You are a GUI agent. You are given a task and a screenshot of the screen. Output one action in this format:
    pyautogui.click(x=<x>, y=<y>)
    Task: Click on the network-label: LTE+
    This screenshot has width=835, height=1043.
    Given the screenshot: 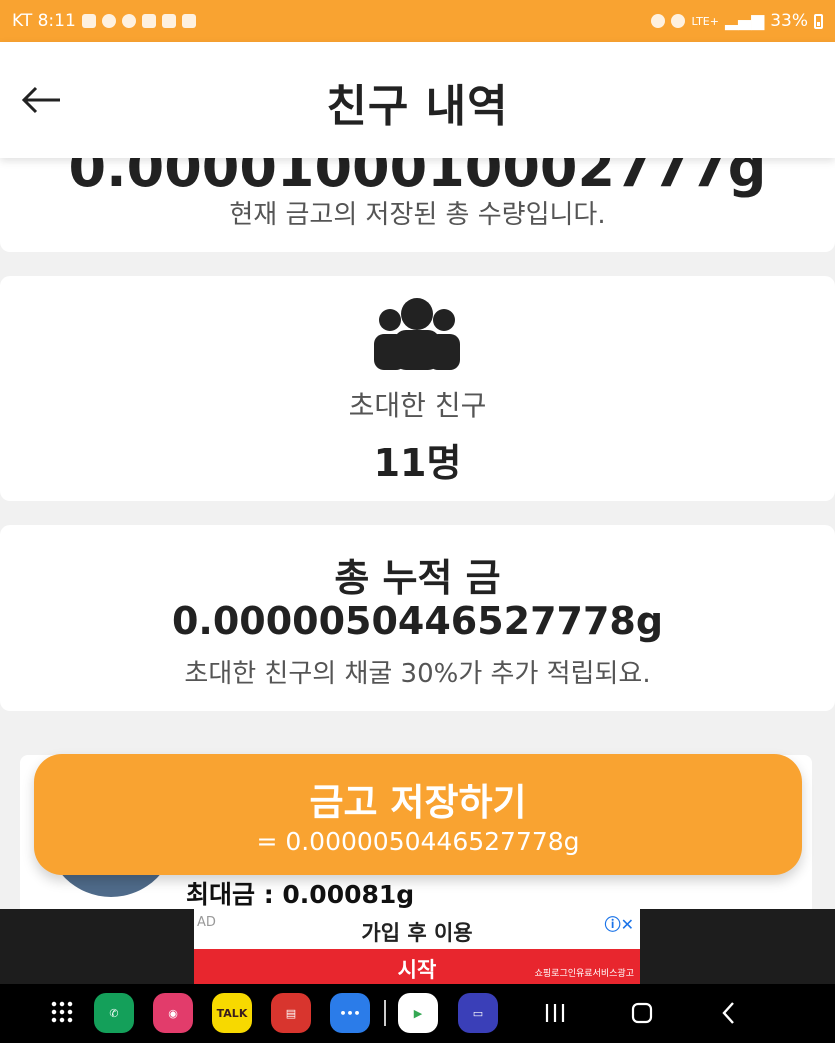 What is the action you would take?
    pyautogui.click(x=705, y=21)
    